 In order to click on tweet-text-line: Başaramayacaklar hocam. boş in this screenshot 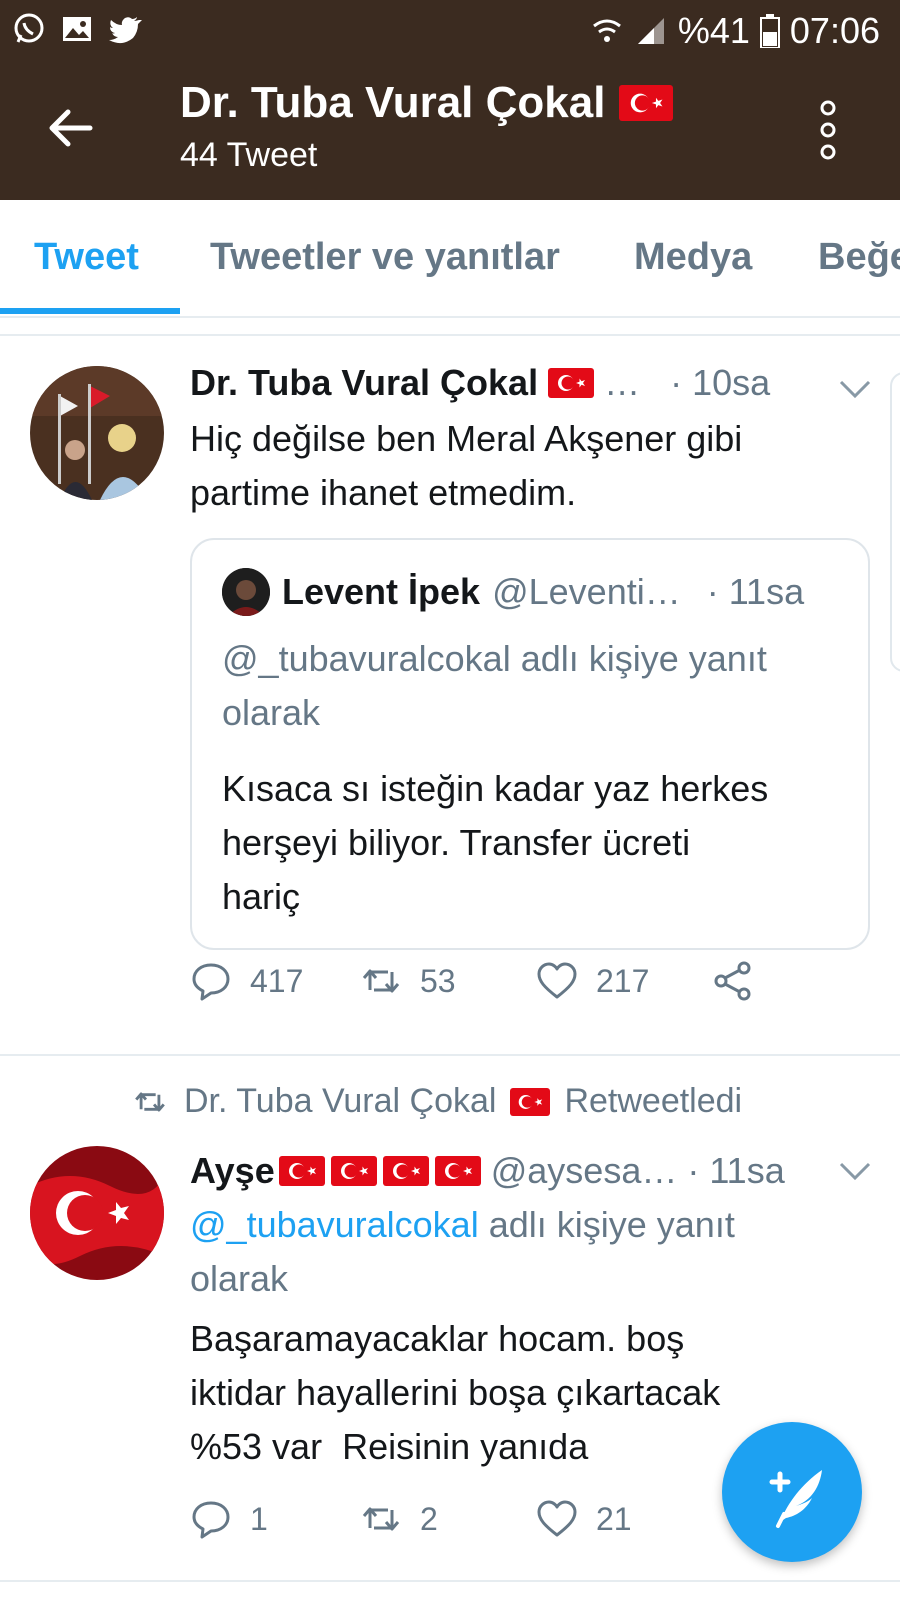, I will do `click(437, 1338)`.